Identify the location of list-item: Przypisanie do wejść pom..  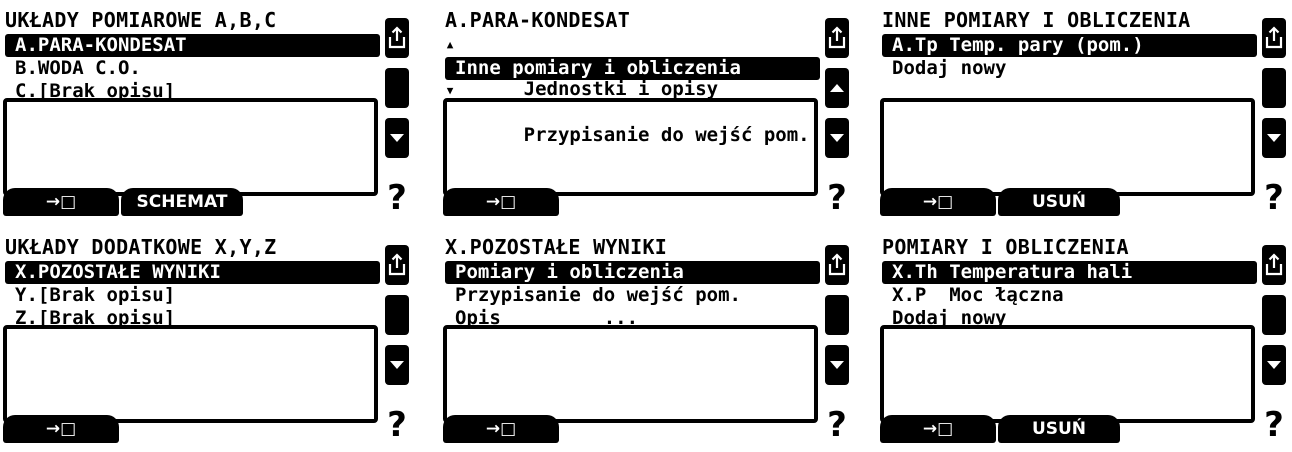
(632, 295).